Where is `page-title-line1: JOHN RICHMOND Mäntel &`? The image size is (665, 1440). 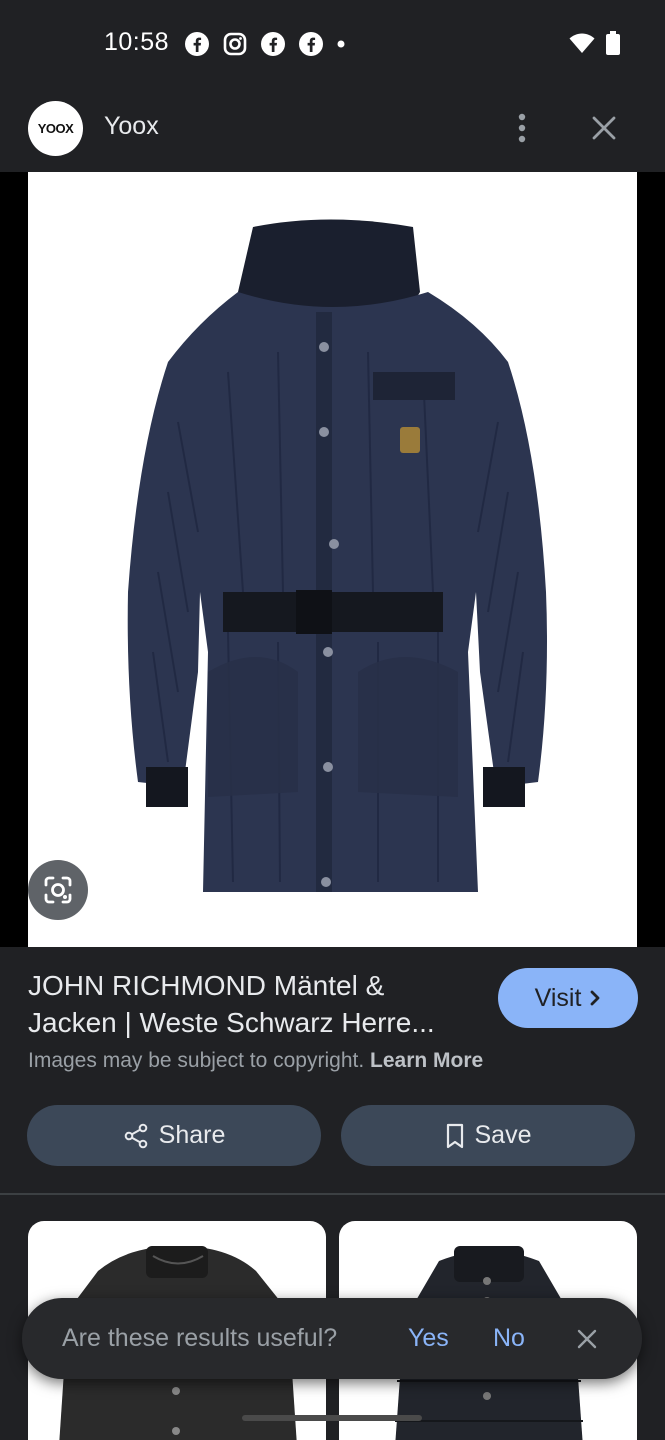
page-title-line1: JOHN RICHMOND Mäntel & is located at coordinates (206, 985).